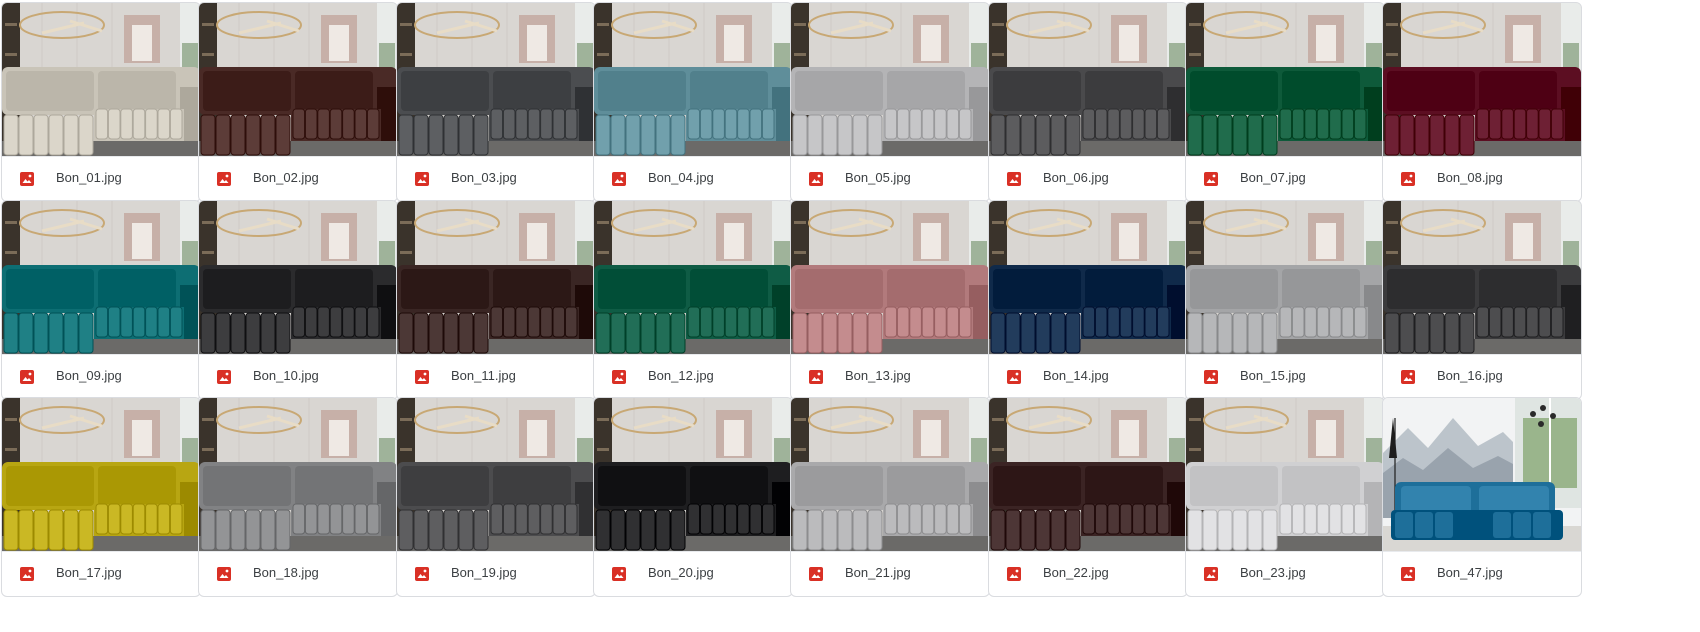  I want to click on file-caption: Bon_19.jpg, so click(496, 574).